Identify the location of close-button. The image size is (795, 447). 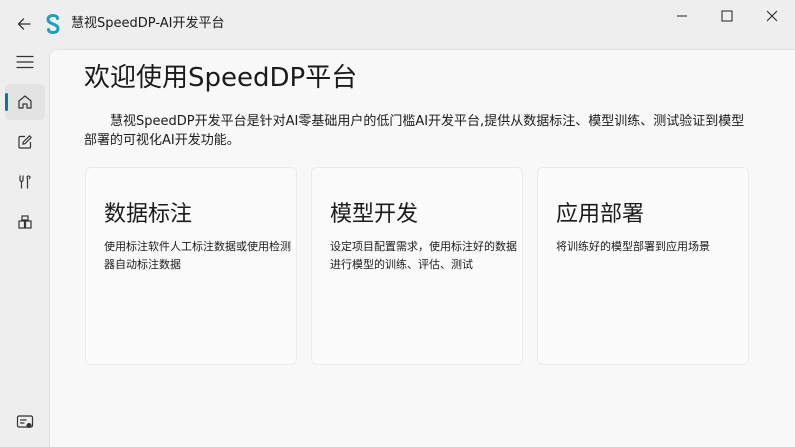
(772, 16).